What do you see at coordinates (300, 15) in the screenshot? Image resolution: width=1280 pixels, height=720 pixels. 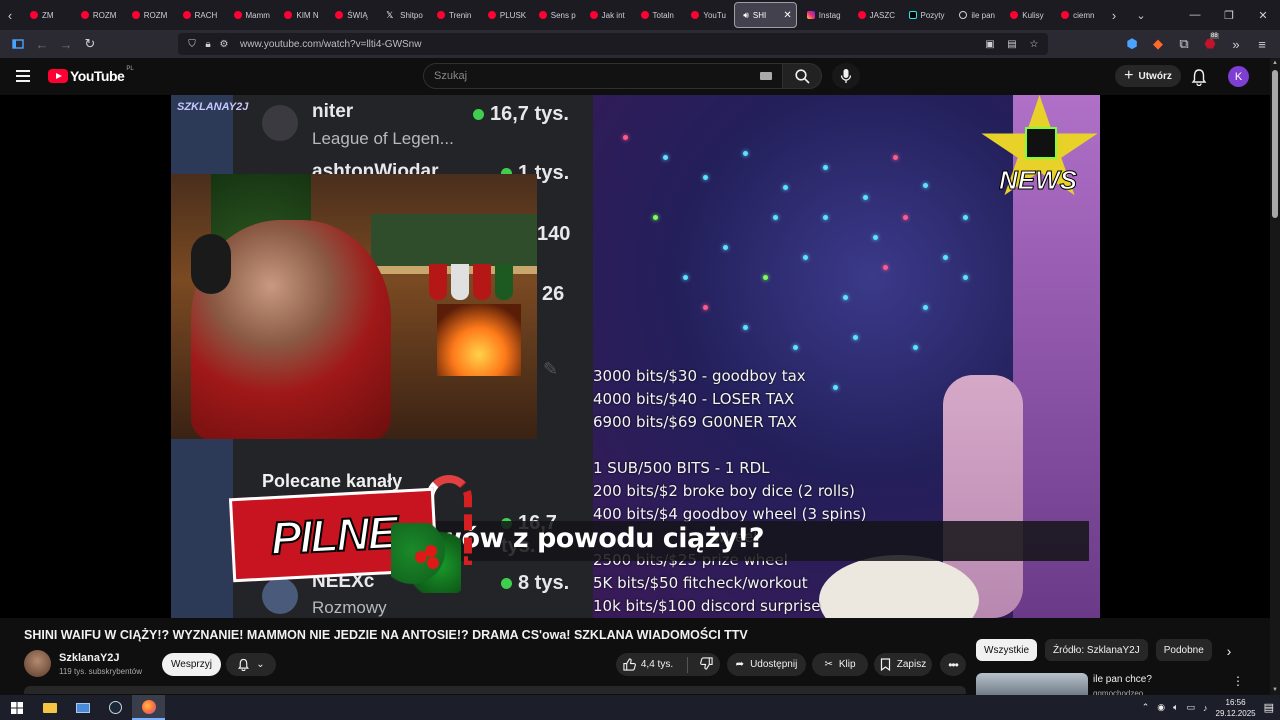 I see `browser-tab: KIM N` at bounding box center [300, 15].